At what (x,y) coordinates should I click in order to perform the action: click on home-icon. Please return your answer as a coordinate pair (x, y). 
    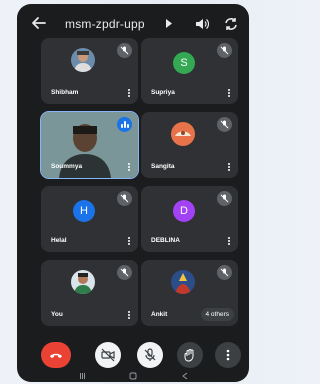
    Looking at the image, I should click on (133, 376).